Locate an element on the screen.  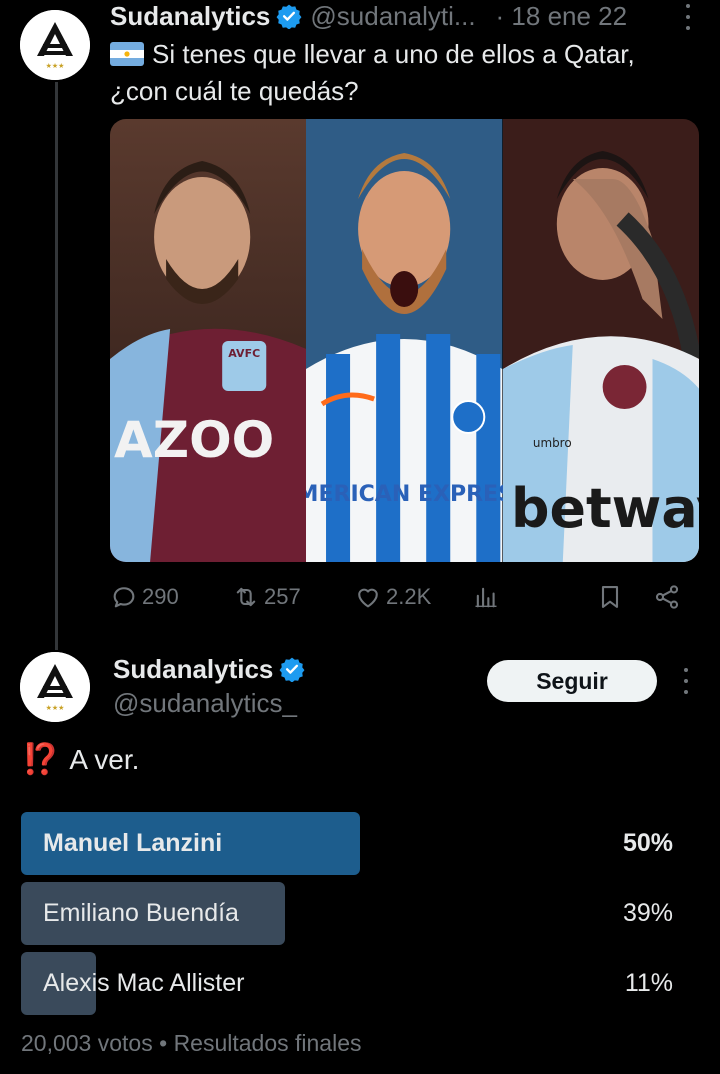
reply-button: 290 is located at coordinates (144, 597).